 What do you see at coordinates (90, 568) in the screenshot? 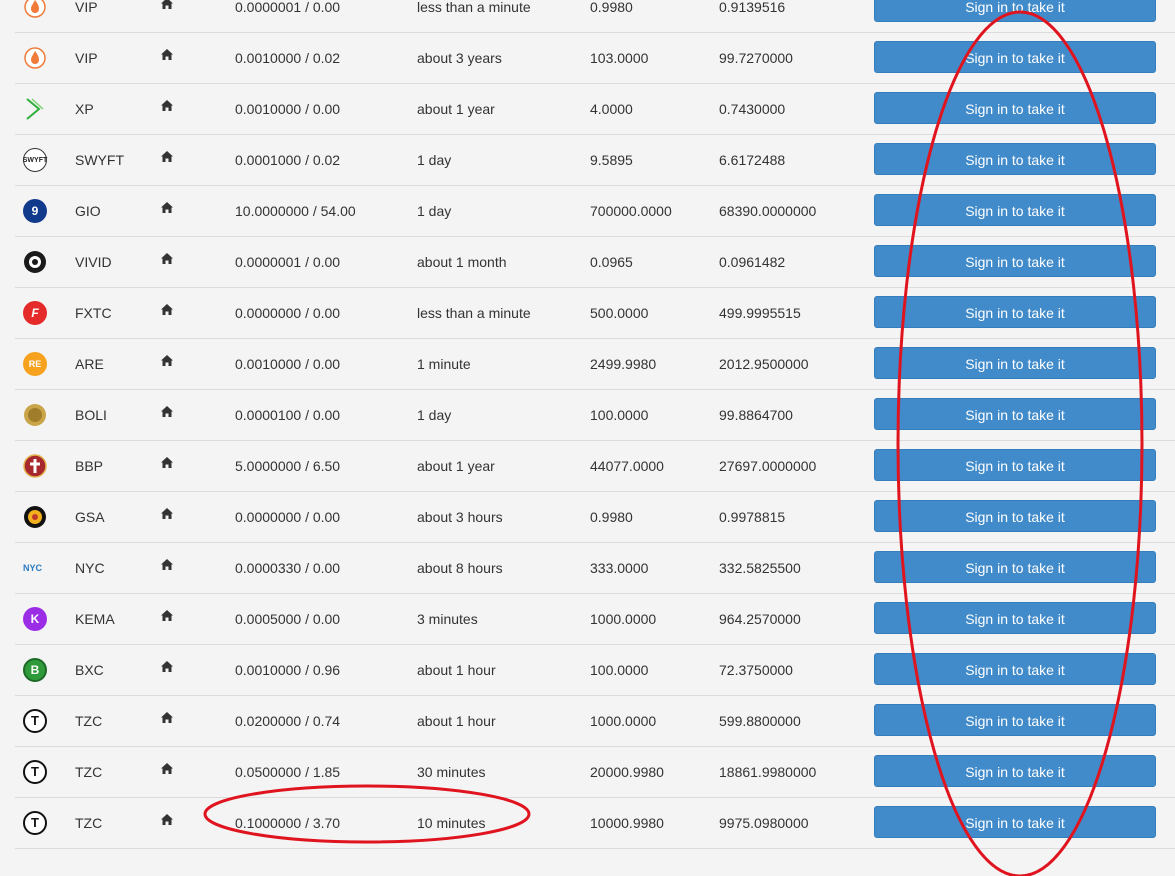
I see `coin-symbol: NYC` at bounding box center [90, 568].